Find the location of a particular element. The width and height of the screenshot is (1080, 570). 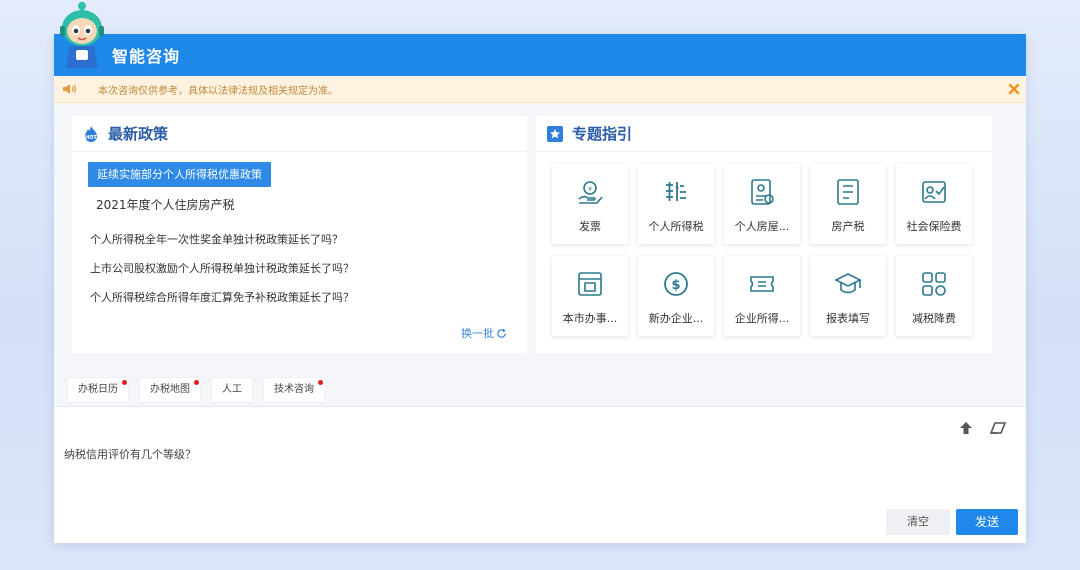

star-icon is located at coordinates (555, 134).